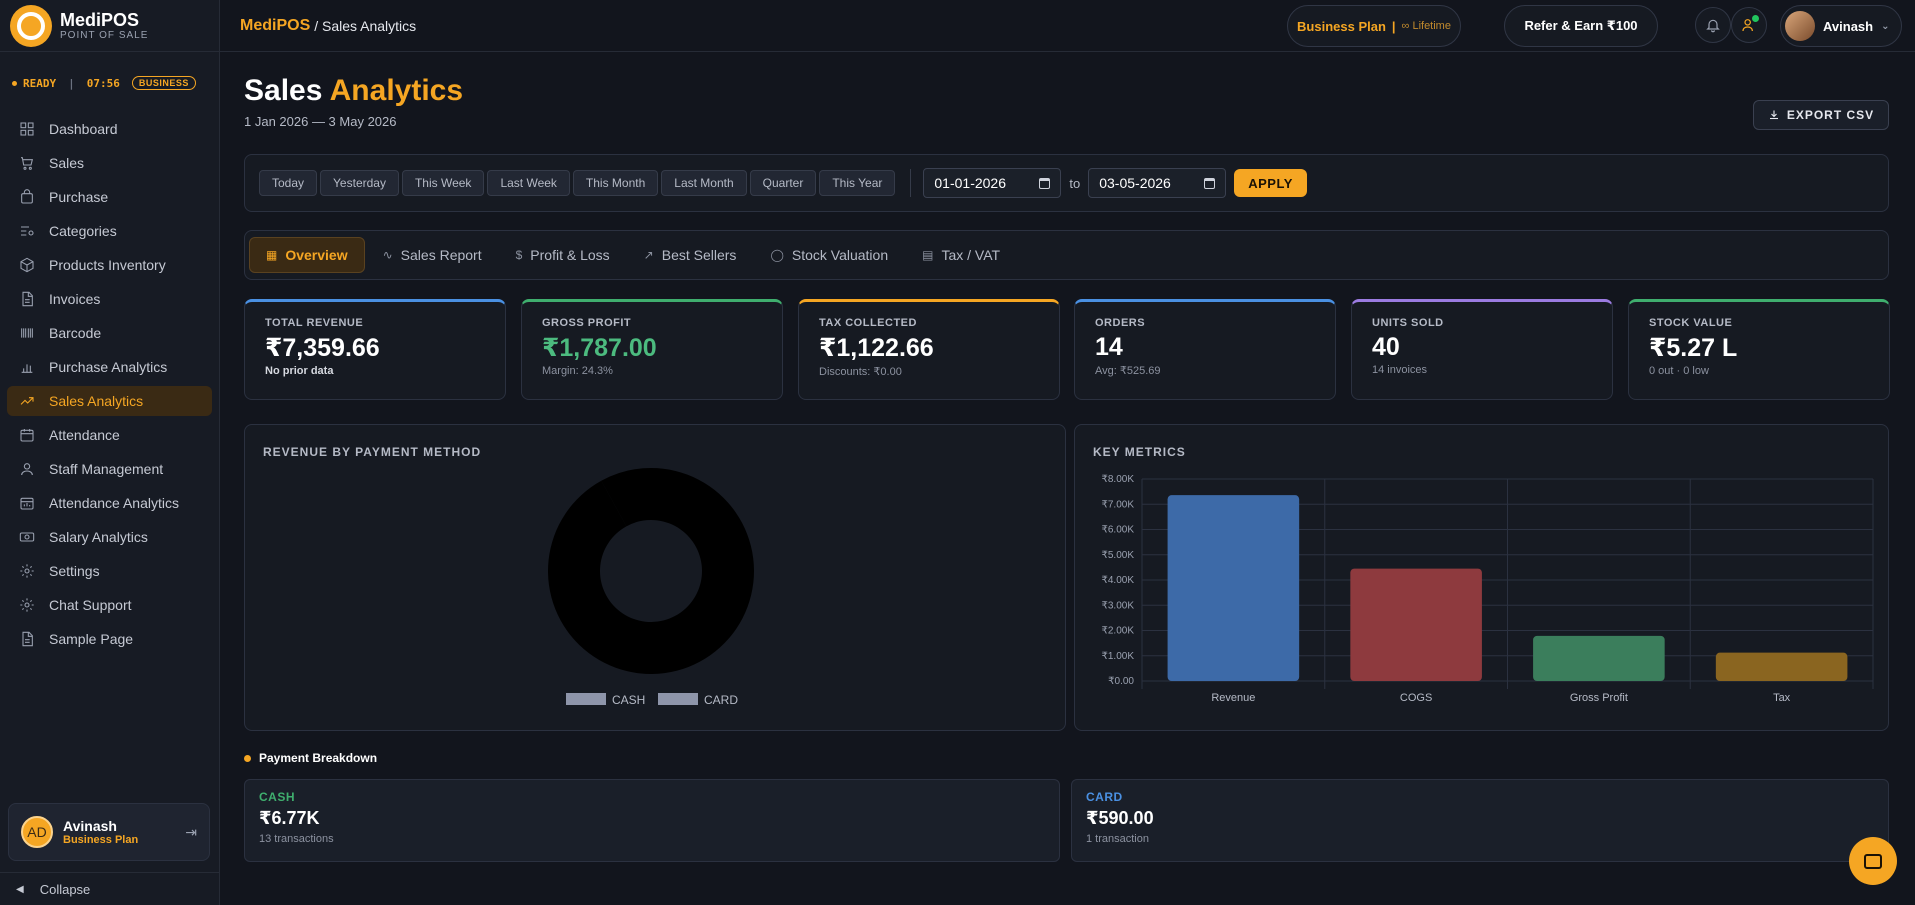 The image size is (1915, 905). What do you see at coordinates (109, 197) in the screenshot?
I see `sidebar-item-purchase: Purchase` at bounding box center [109, 197].